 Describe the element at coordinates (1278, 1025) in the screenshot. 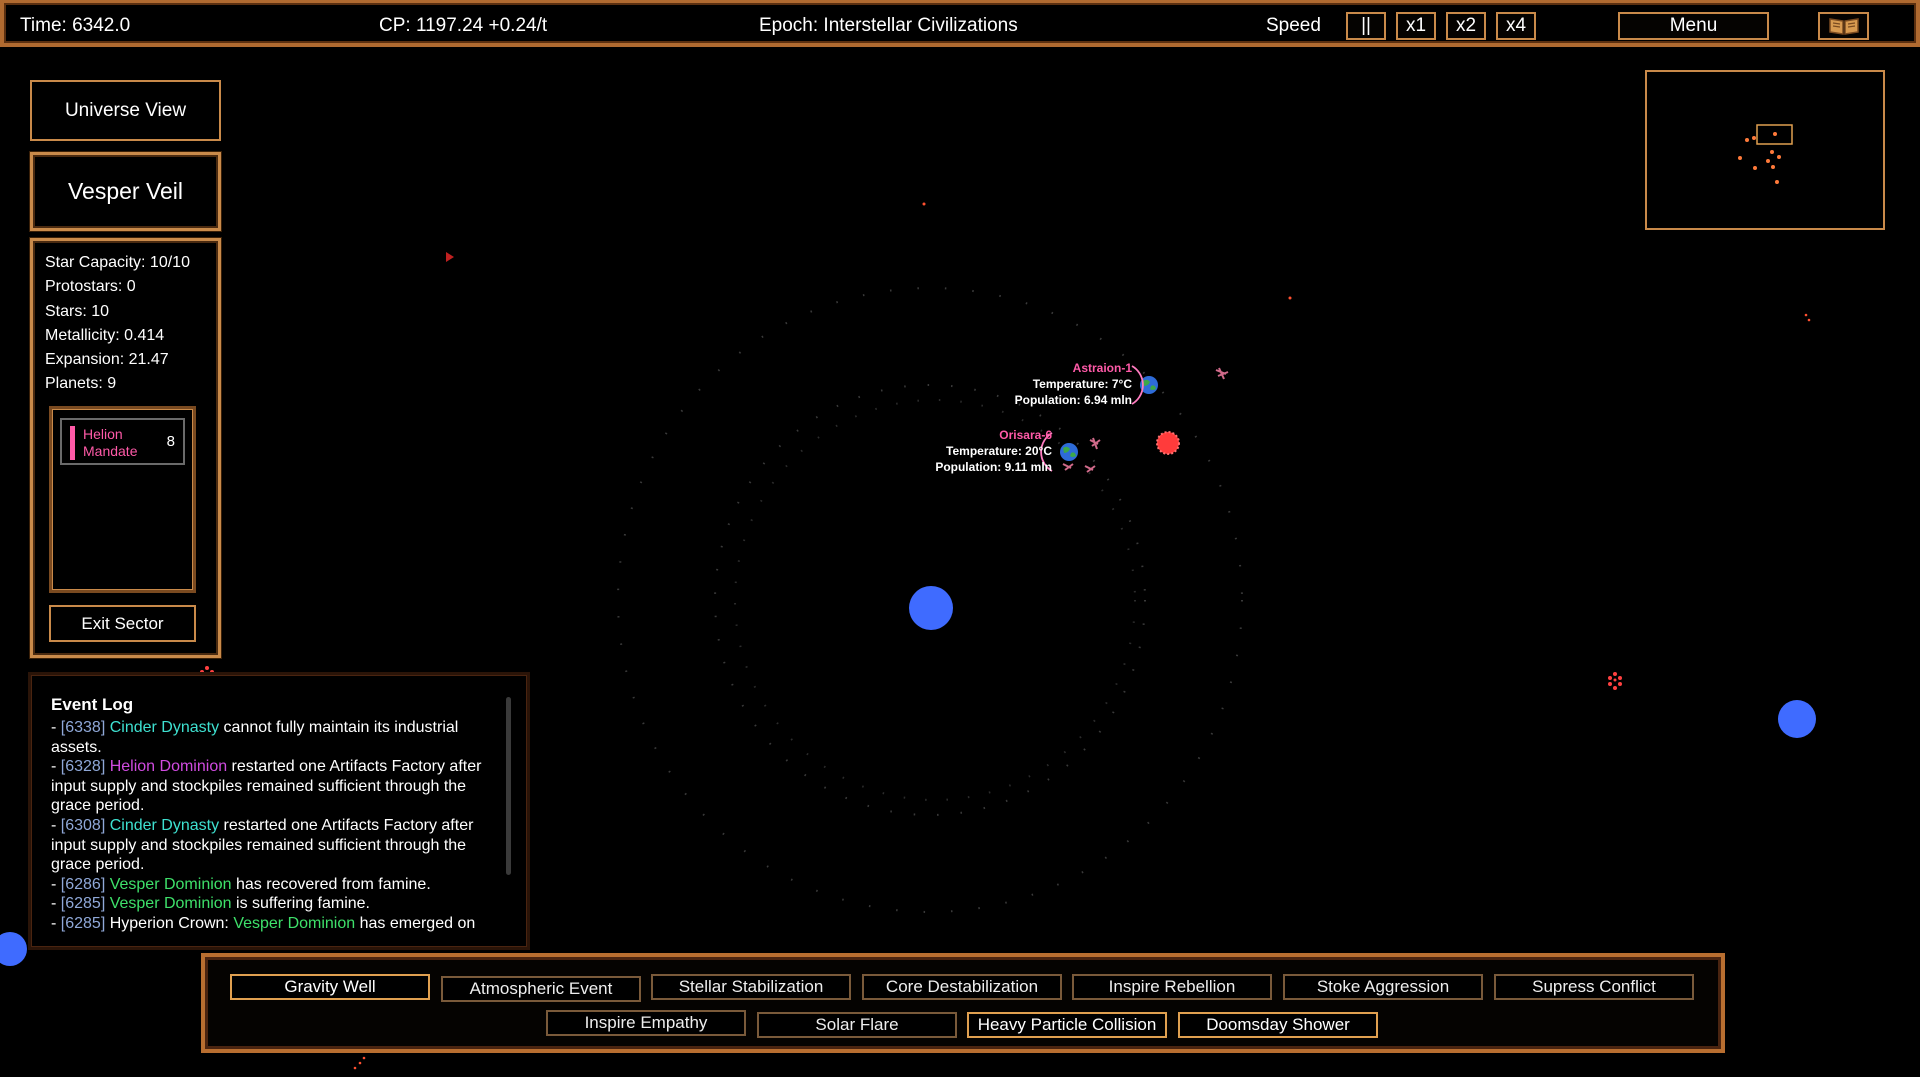

I see `action-doomsday-shower: Doomsday Shower` at that location.